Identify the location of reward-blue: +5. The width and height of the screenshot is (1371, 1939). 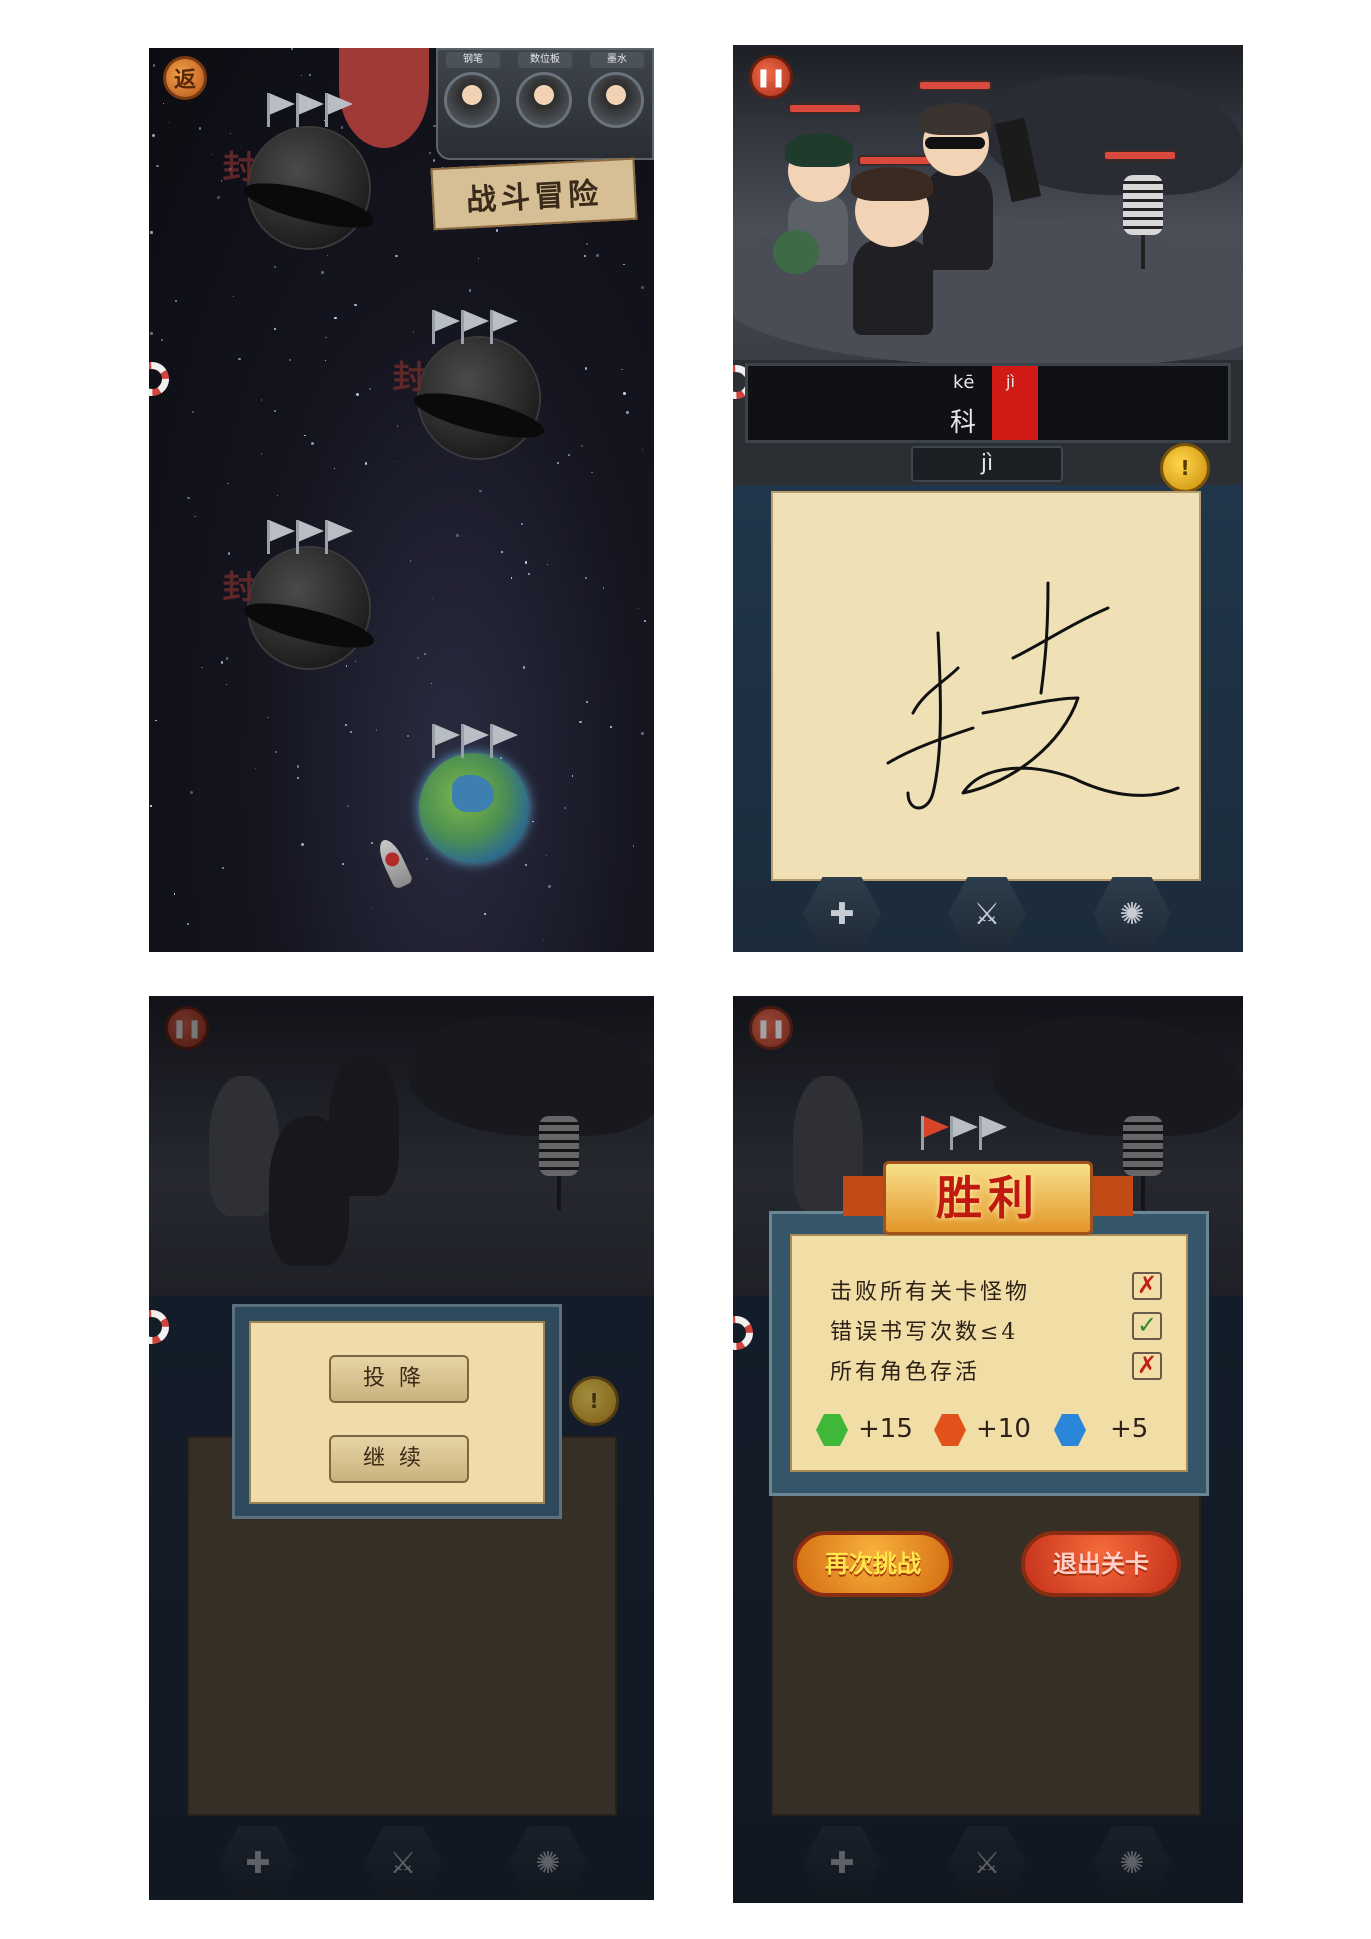
(1129, 1429).